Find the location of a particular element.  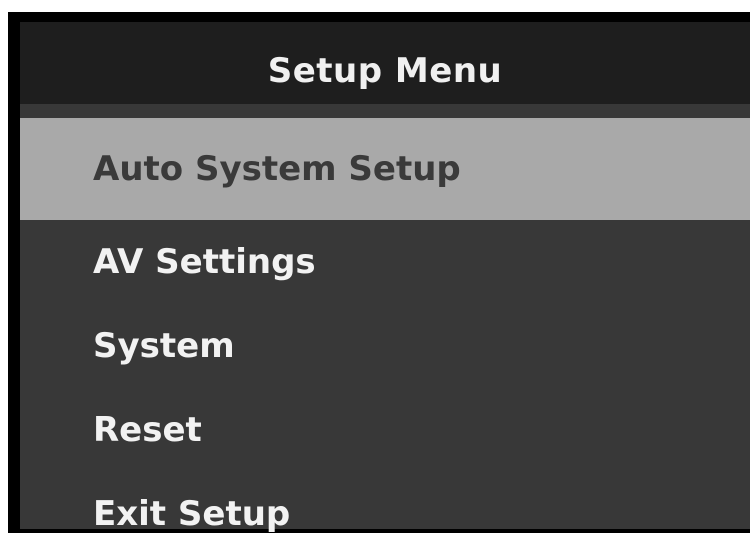

menu-item-label: Exit Setup is located at coordinates (192, 514).